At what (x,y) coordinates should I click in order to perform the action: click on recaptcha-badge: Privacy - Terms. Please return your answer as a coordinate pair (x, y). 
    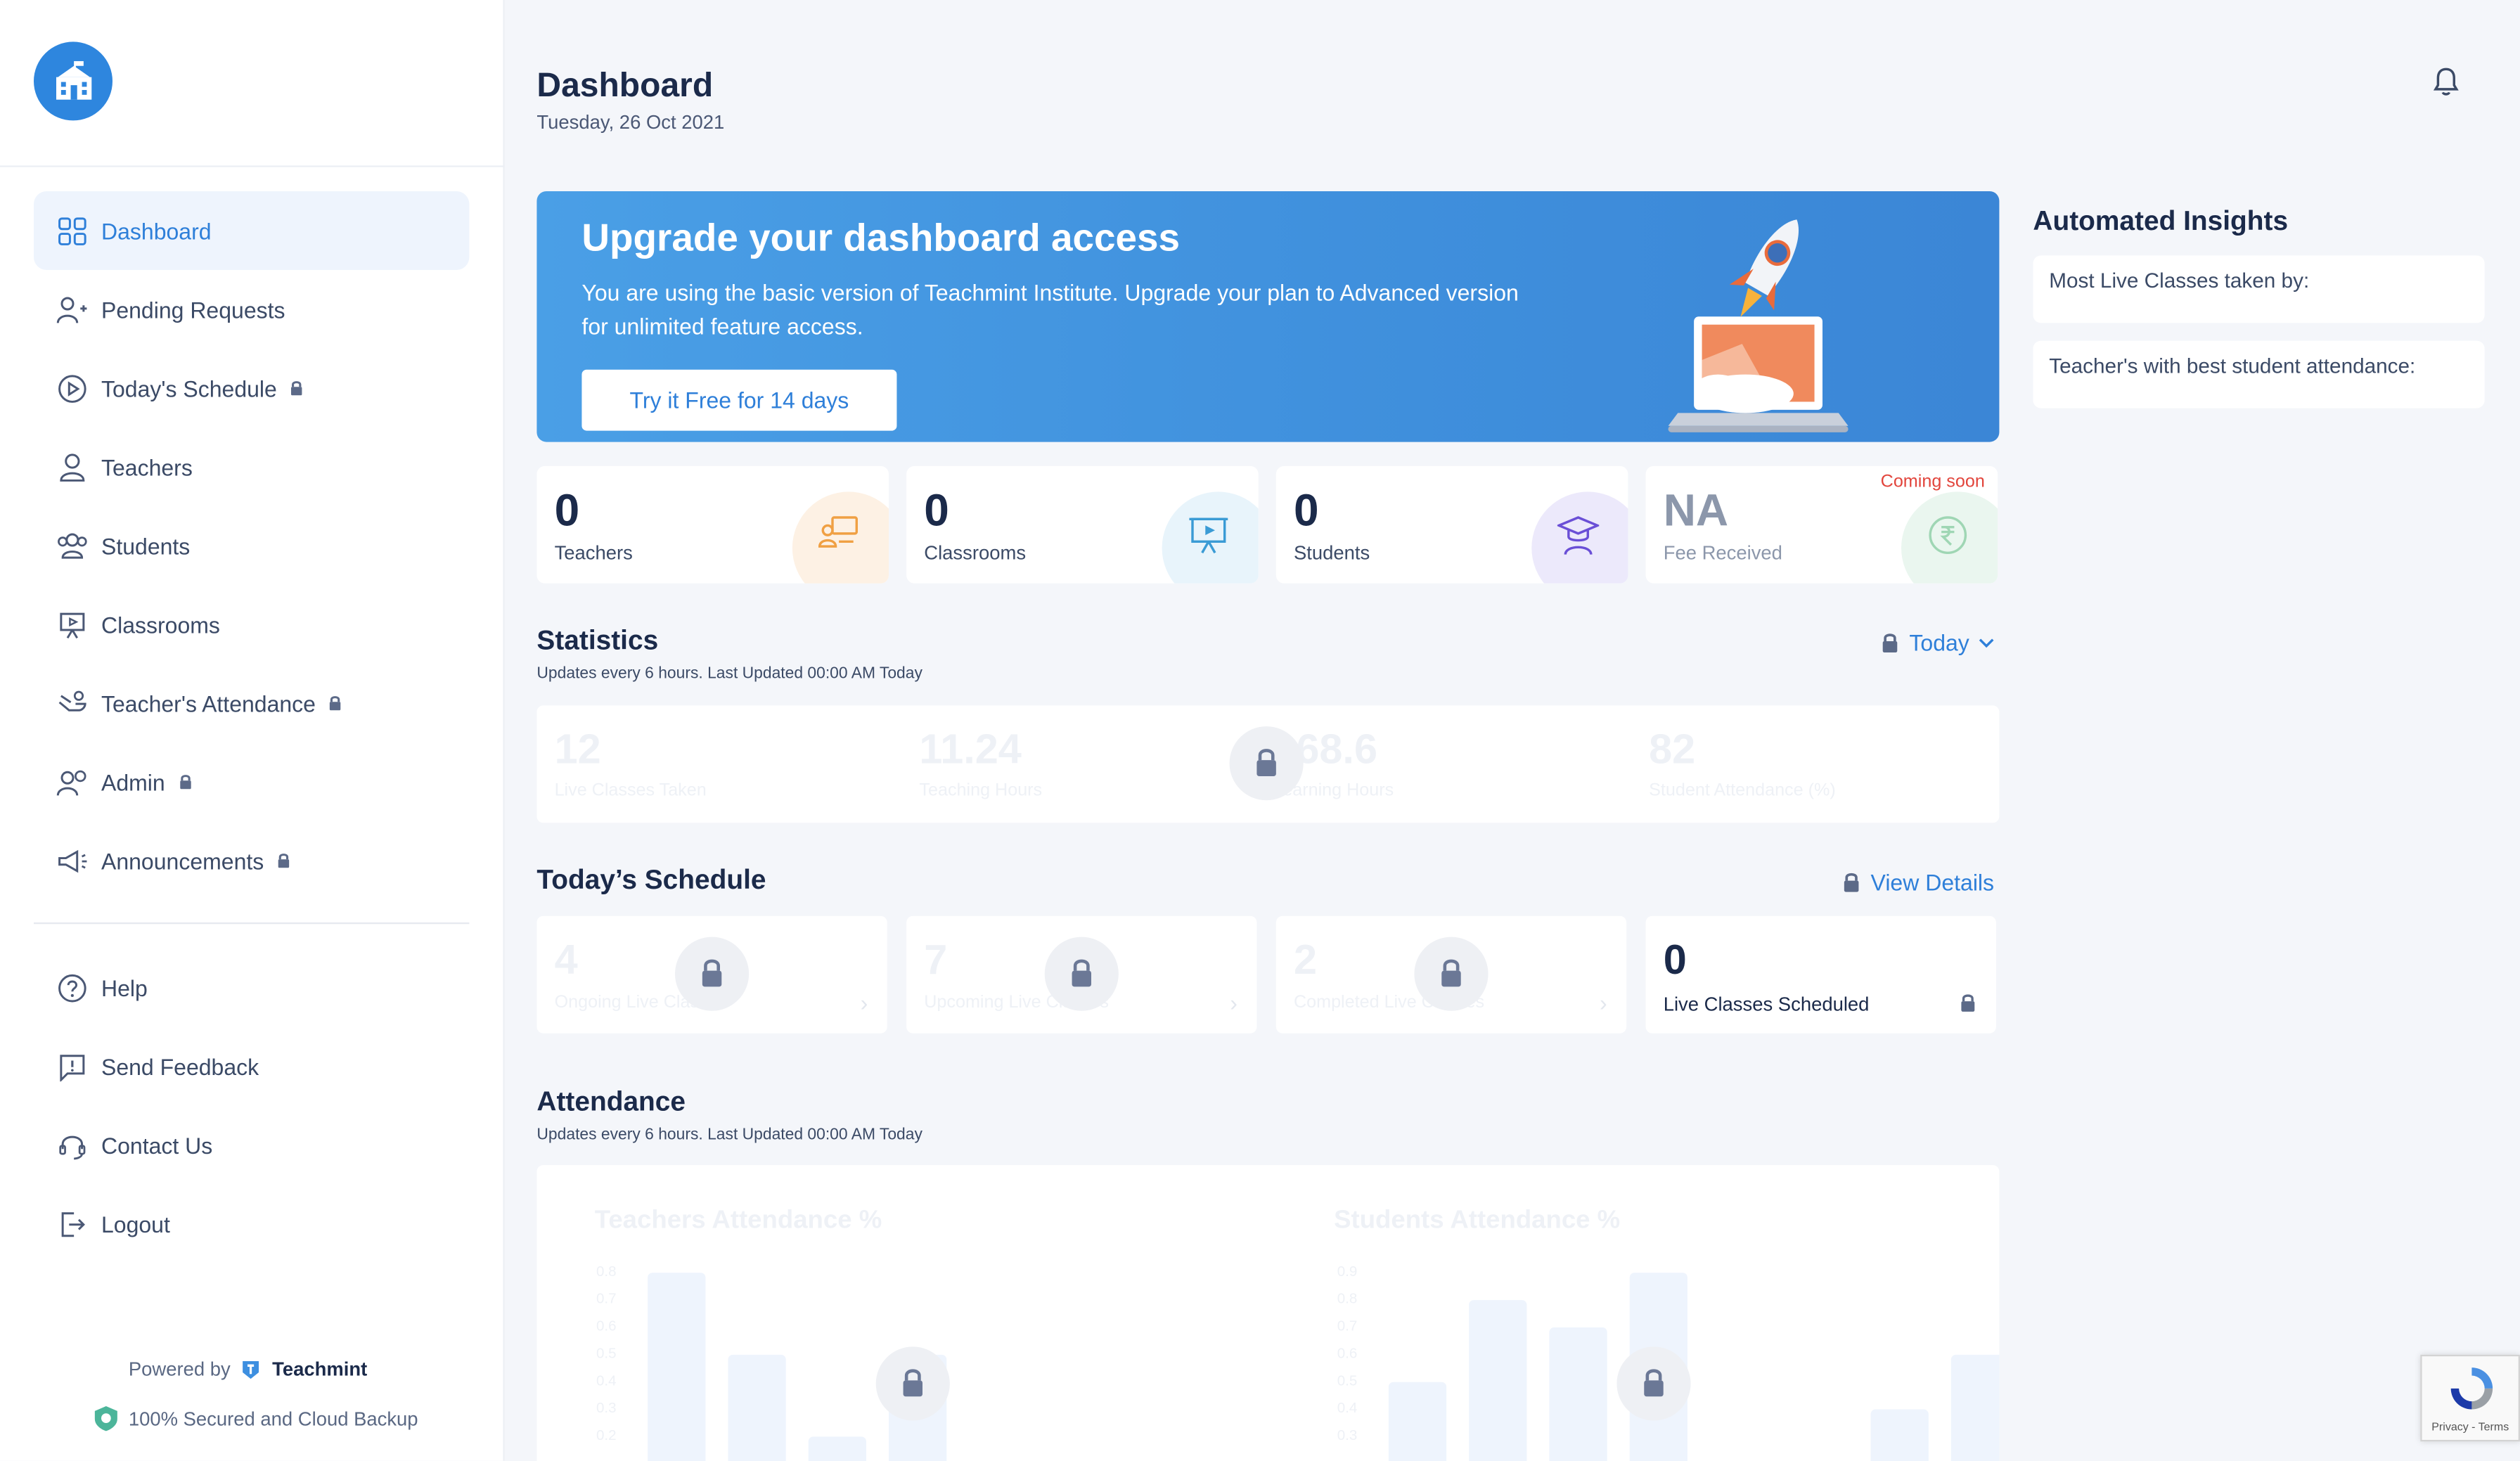
    Looking at the image, I should click on (2470, 1398).